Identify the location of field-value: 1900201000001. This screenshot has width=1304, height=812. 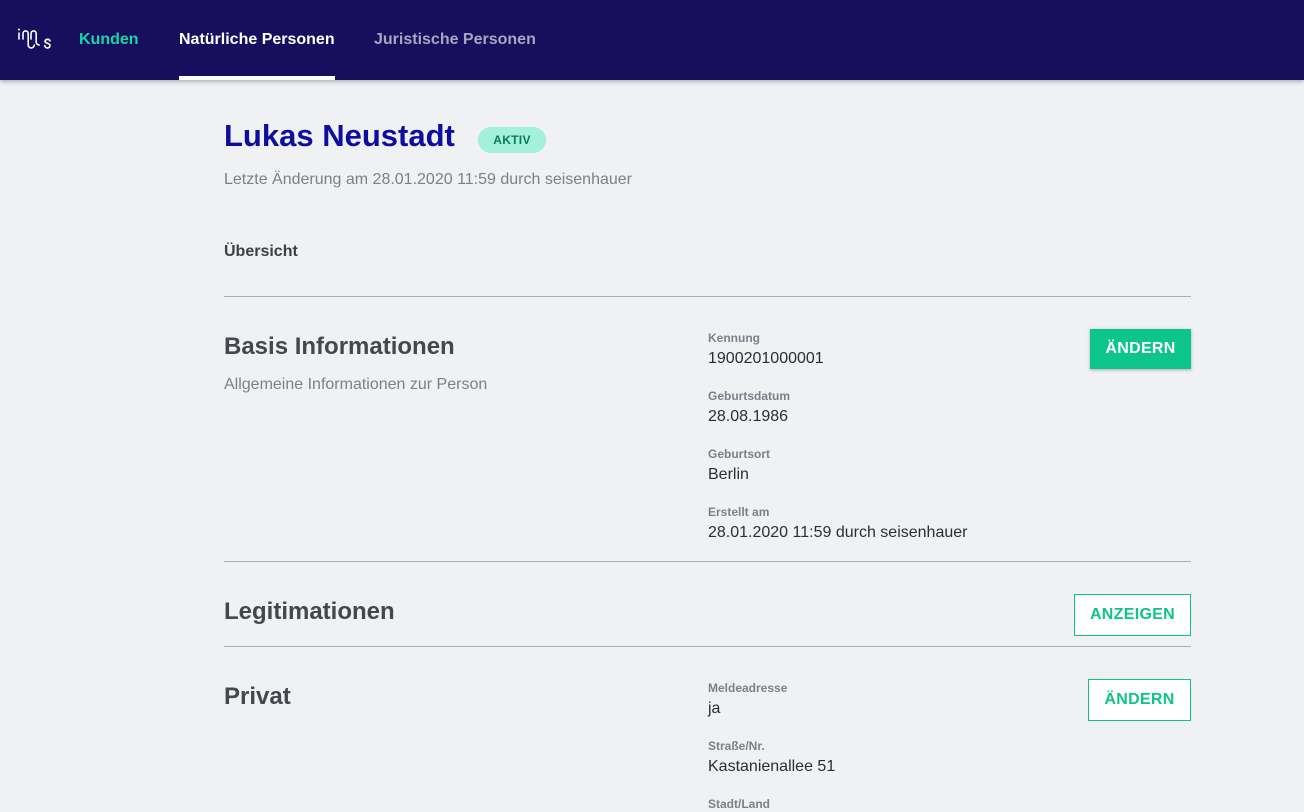
(766, 358).